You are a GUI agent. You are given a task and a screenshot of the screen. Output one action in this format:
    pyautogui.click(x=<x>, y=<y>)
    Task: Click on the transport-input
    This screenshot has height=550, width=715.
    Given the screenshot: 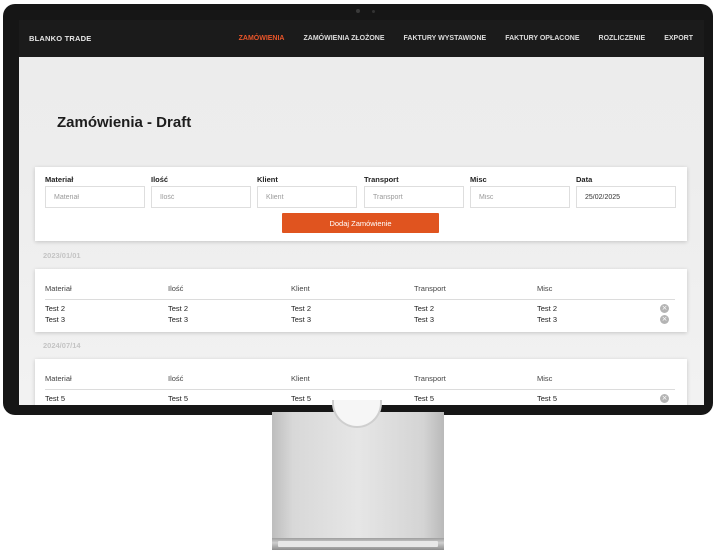 What is the action you would take?
    pyautogui.click(x=414, y=197)
    